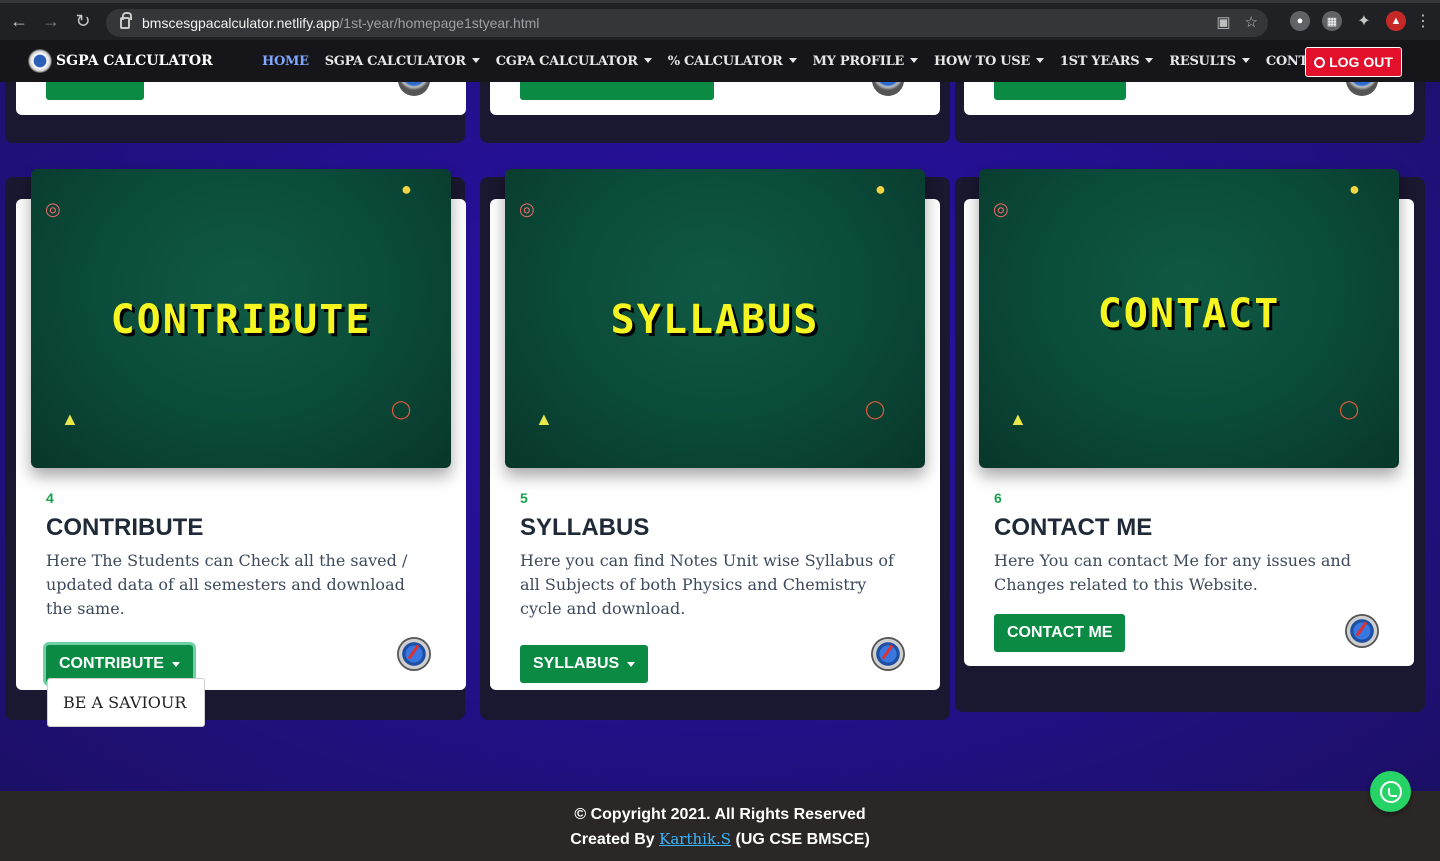  What do you see at coordinates (574, 61) in the screenshot?
I see `nav-cgpa-calculator: CGPA CALCULATOR` at bounding box center [574, 61].